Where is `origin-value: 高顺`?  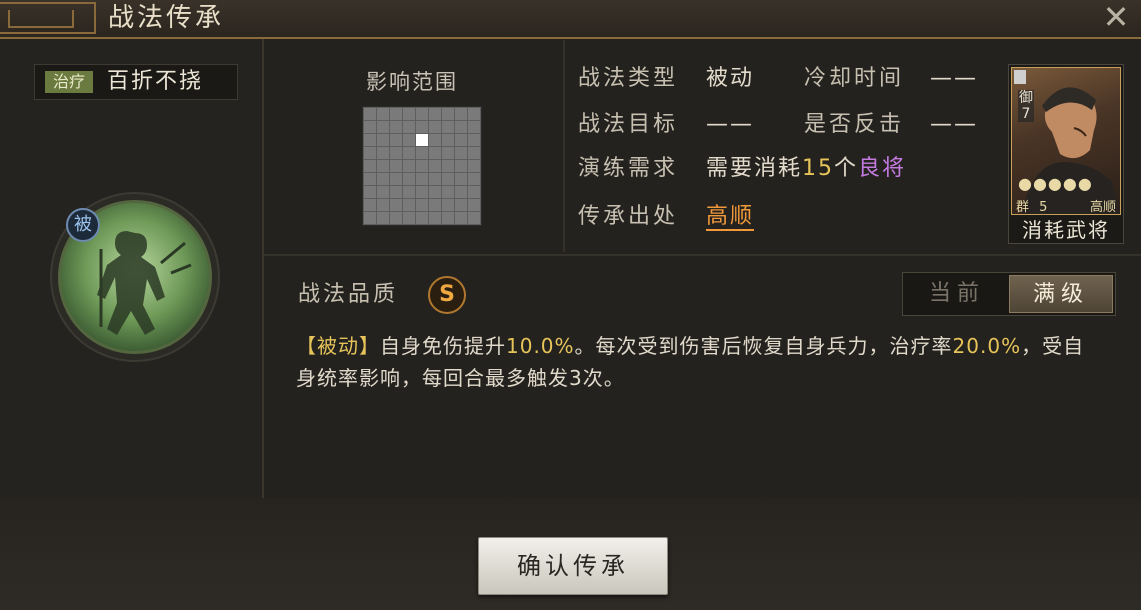
origin-value: 高顺 is located at coordinates (730, 217).